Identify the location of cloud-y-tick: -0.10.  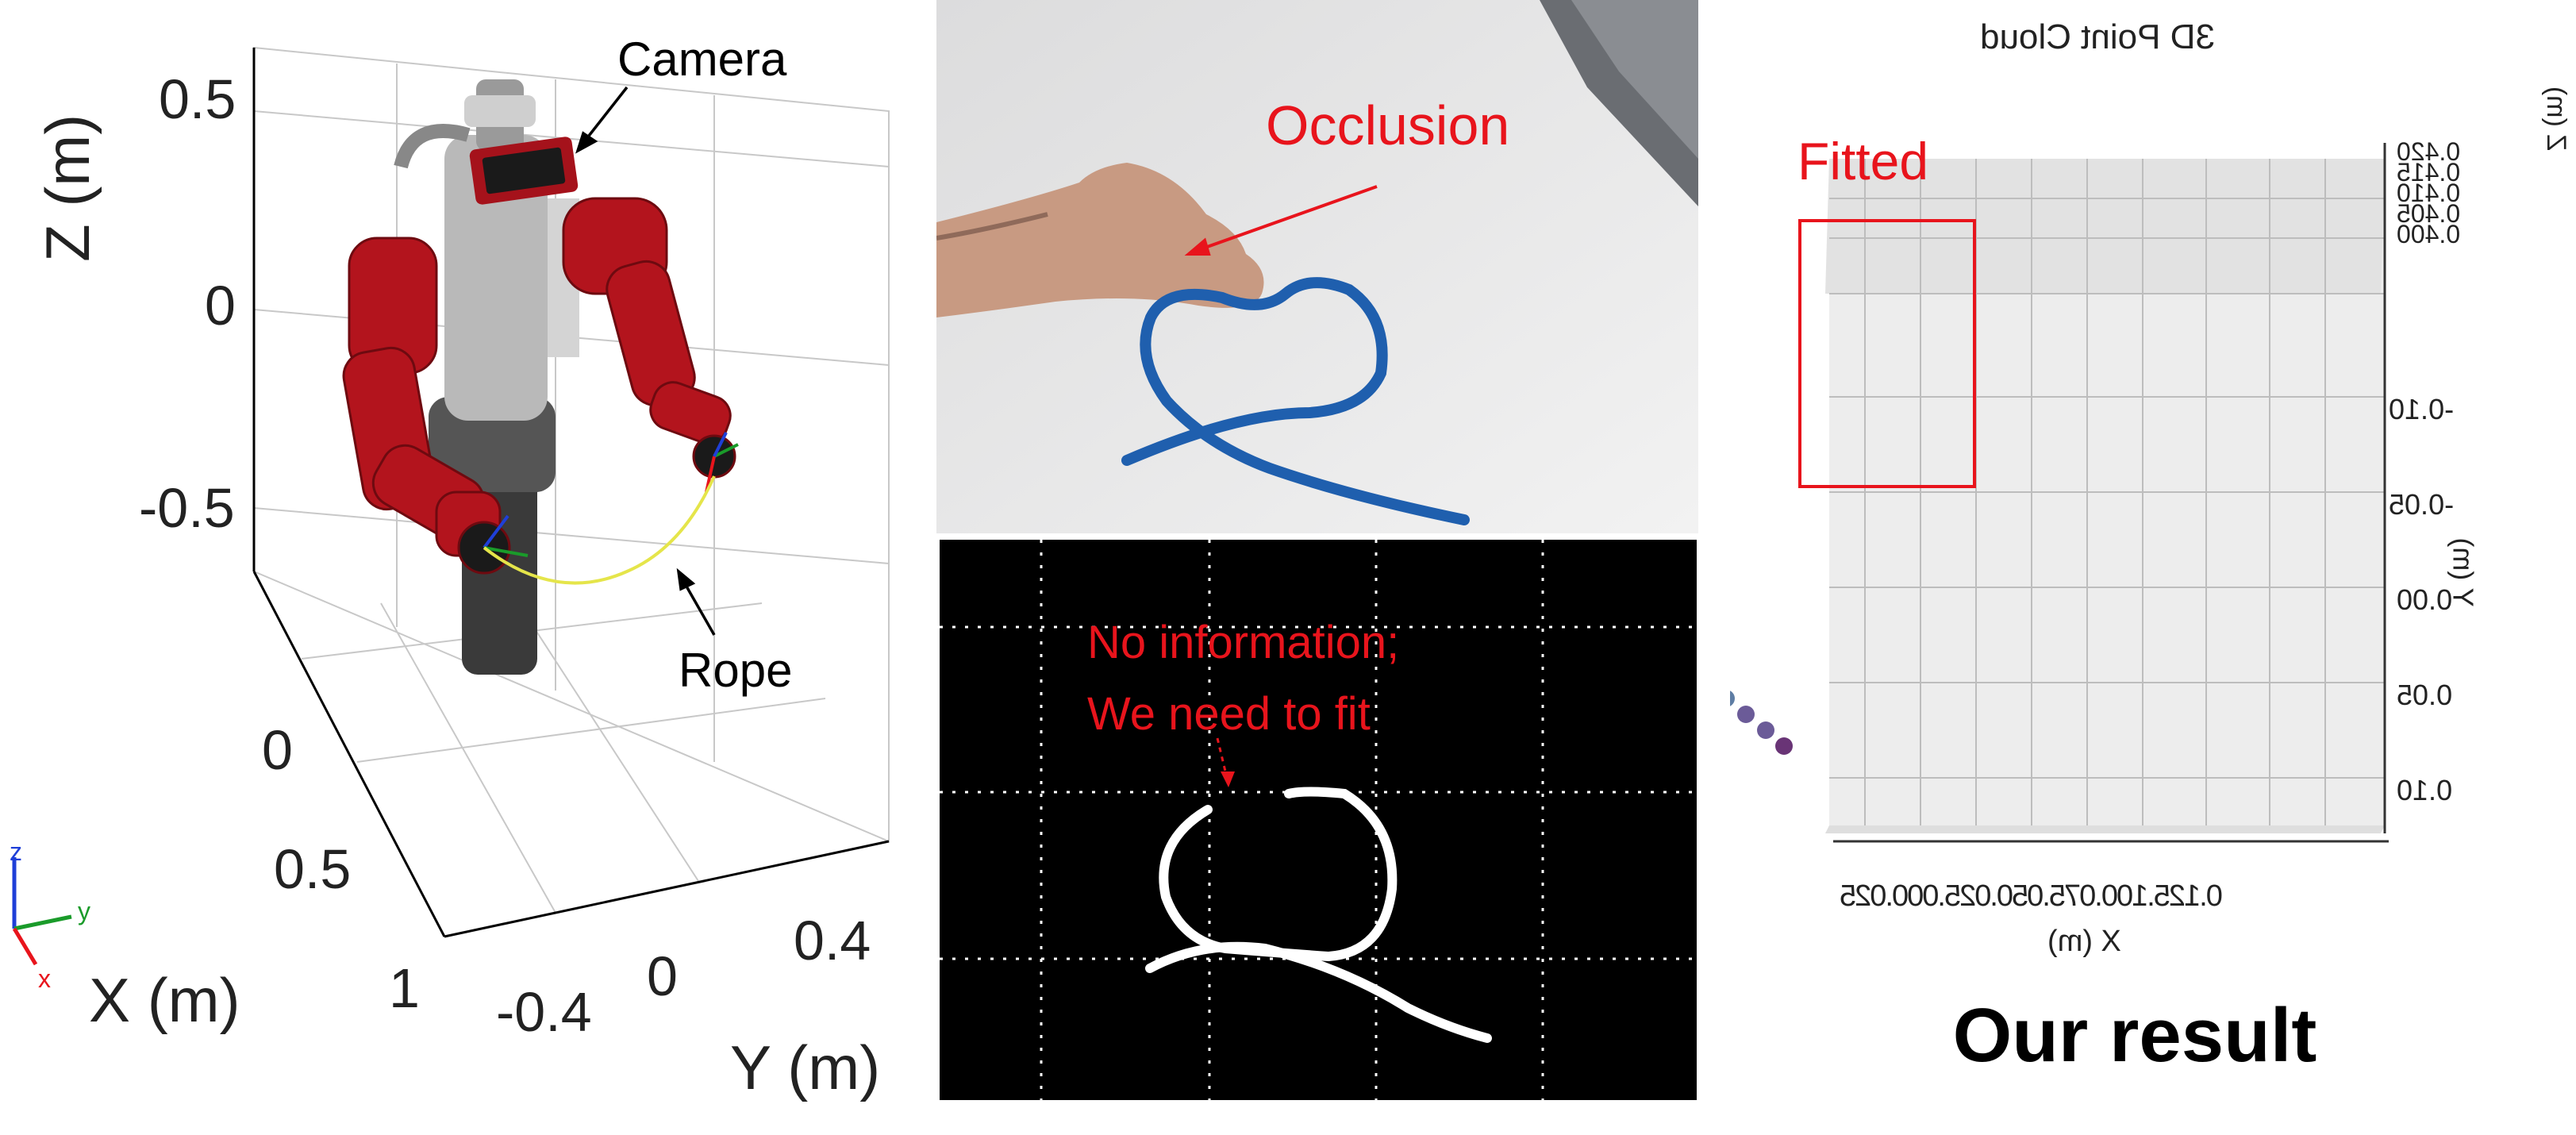
(2422, 409).